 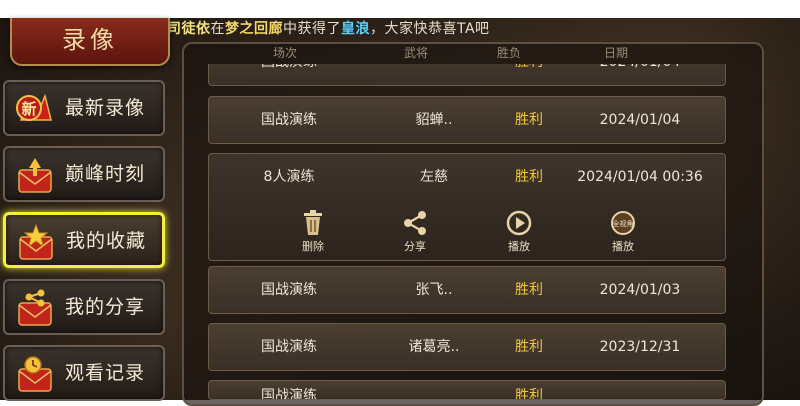 I want to click on action-label: 删除, so click(x=313, y=246).